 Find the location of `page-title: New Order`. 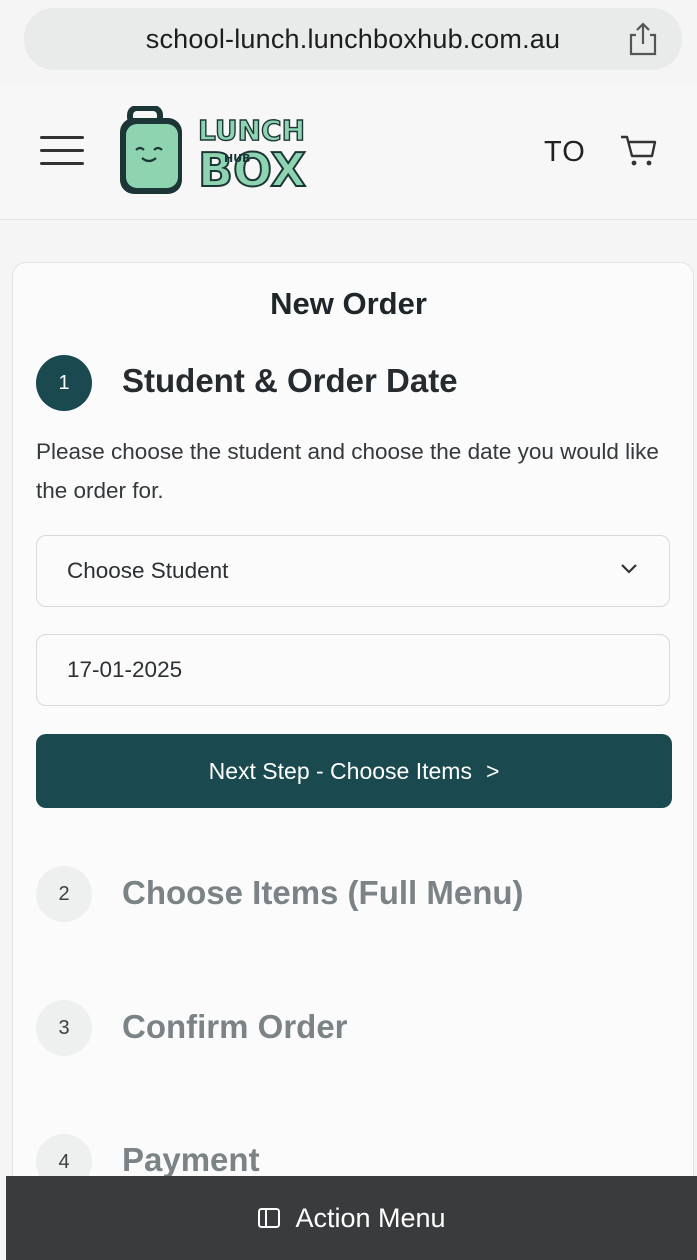

page-title: New Order is located at coordinates (348, 303).